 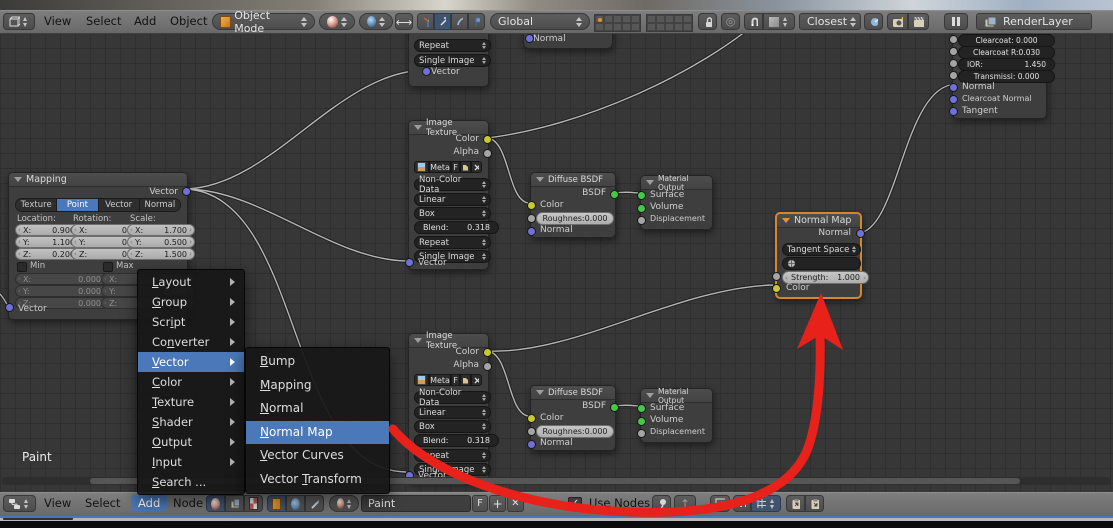 What do you see at coordinates (191, 282) in the screenshot?
I see `menu-item-layout: Layout` at bounding box center [191, 282].